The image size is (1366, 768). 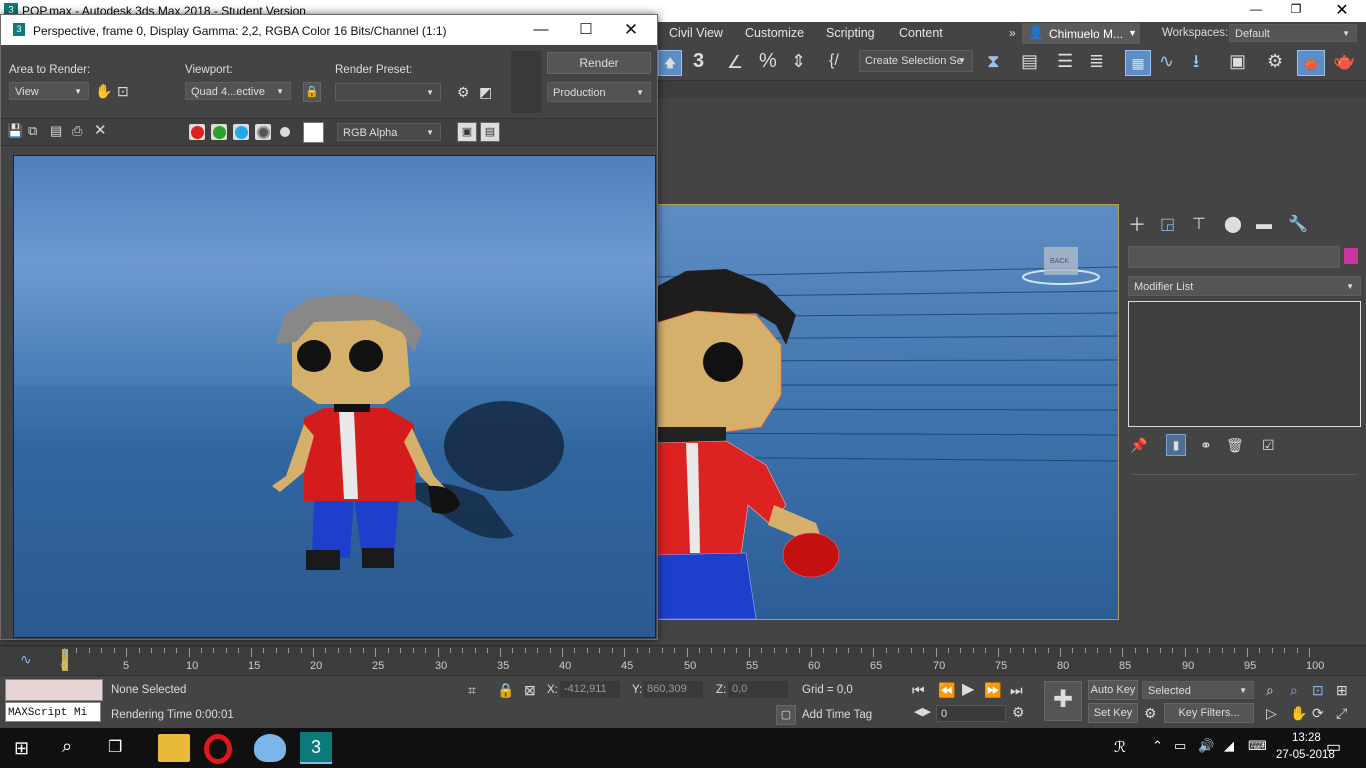 I want to click on modify-tab-icon: ◲, so click(x=1167, y=225).